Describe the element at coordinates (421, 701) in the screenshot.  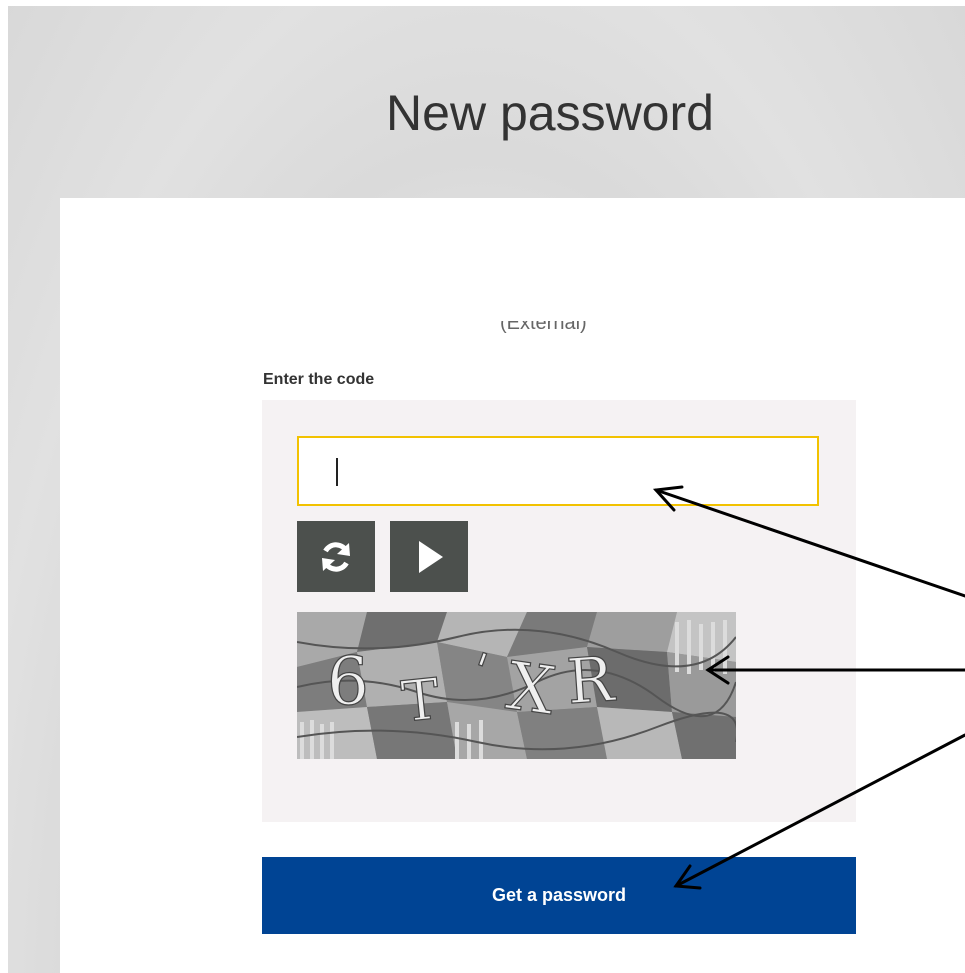
I see `svg-text: T` at that location.